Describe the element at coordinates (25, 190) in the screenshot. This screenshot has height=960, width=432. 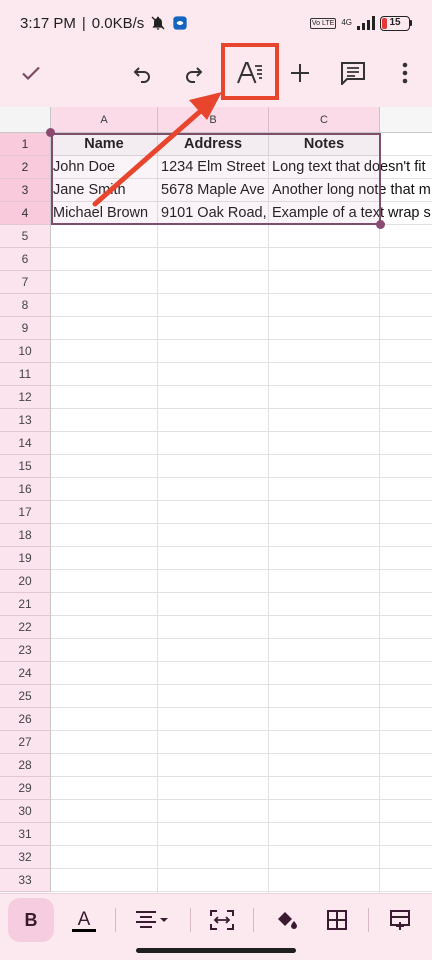
I see `row-header-3: 3` at that location.